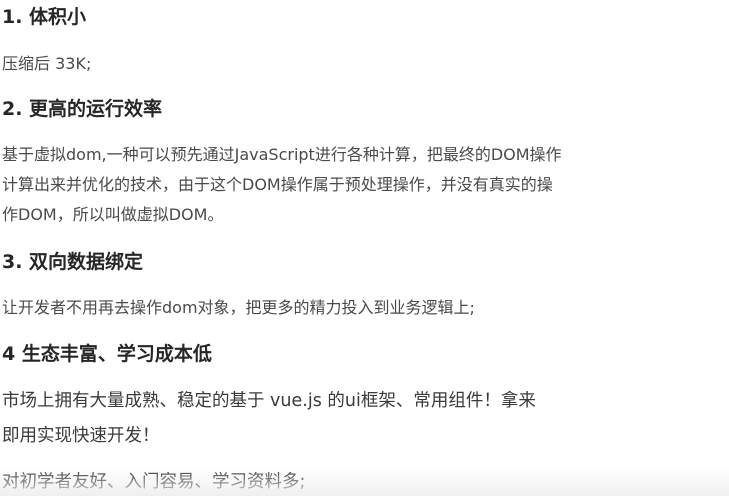 This screenshot has height=496, width=729. I want to click on paragraph-line: 压缩后 33K;, so click(47, 63).